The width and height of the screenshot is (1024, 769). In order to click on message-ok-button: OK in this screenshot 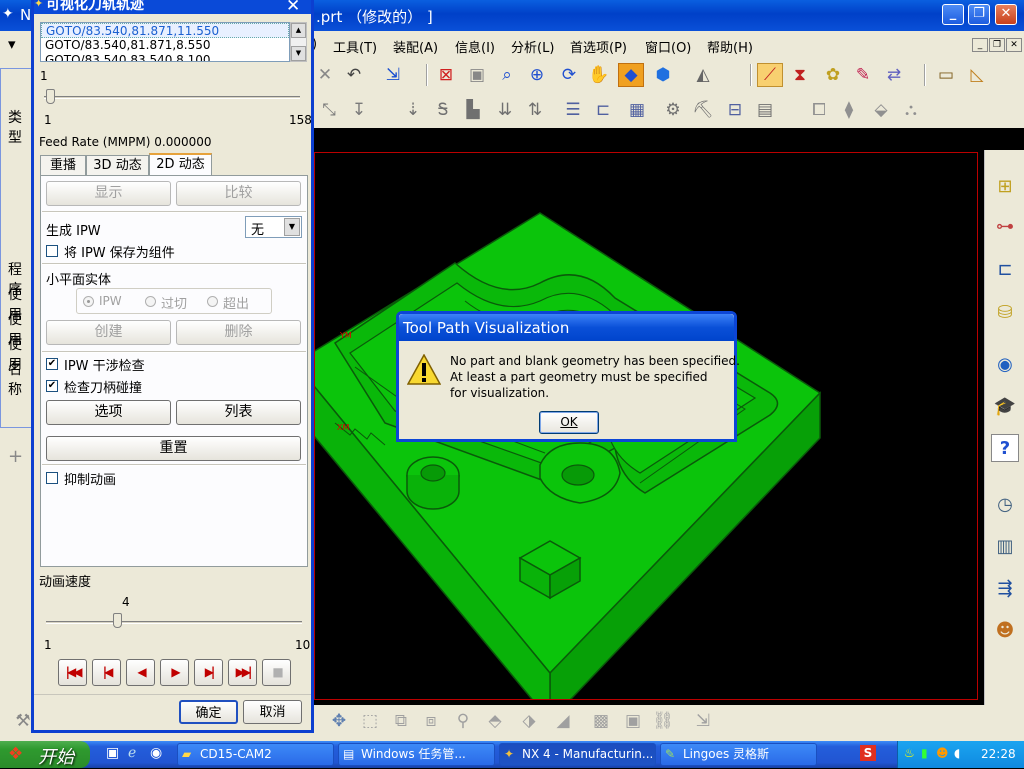, I will do `click(569, 422)`.